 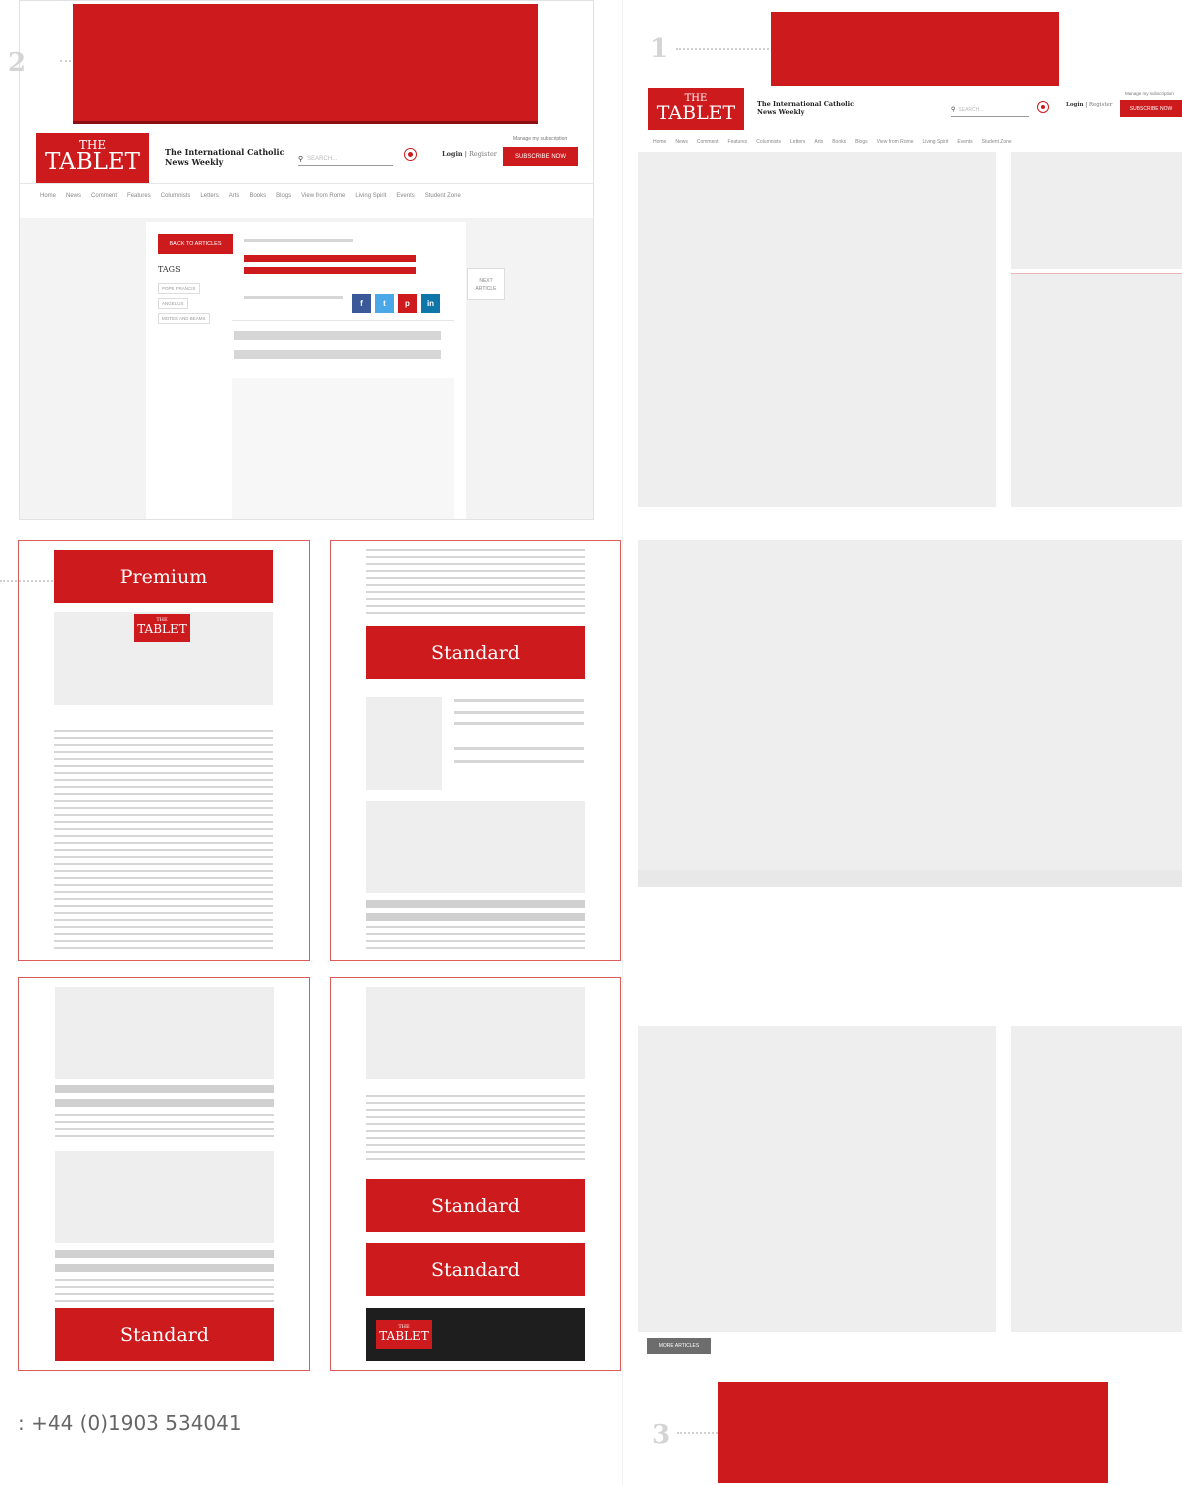 I want to click on column-divider, so click(x=622, y=742).